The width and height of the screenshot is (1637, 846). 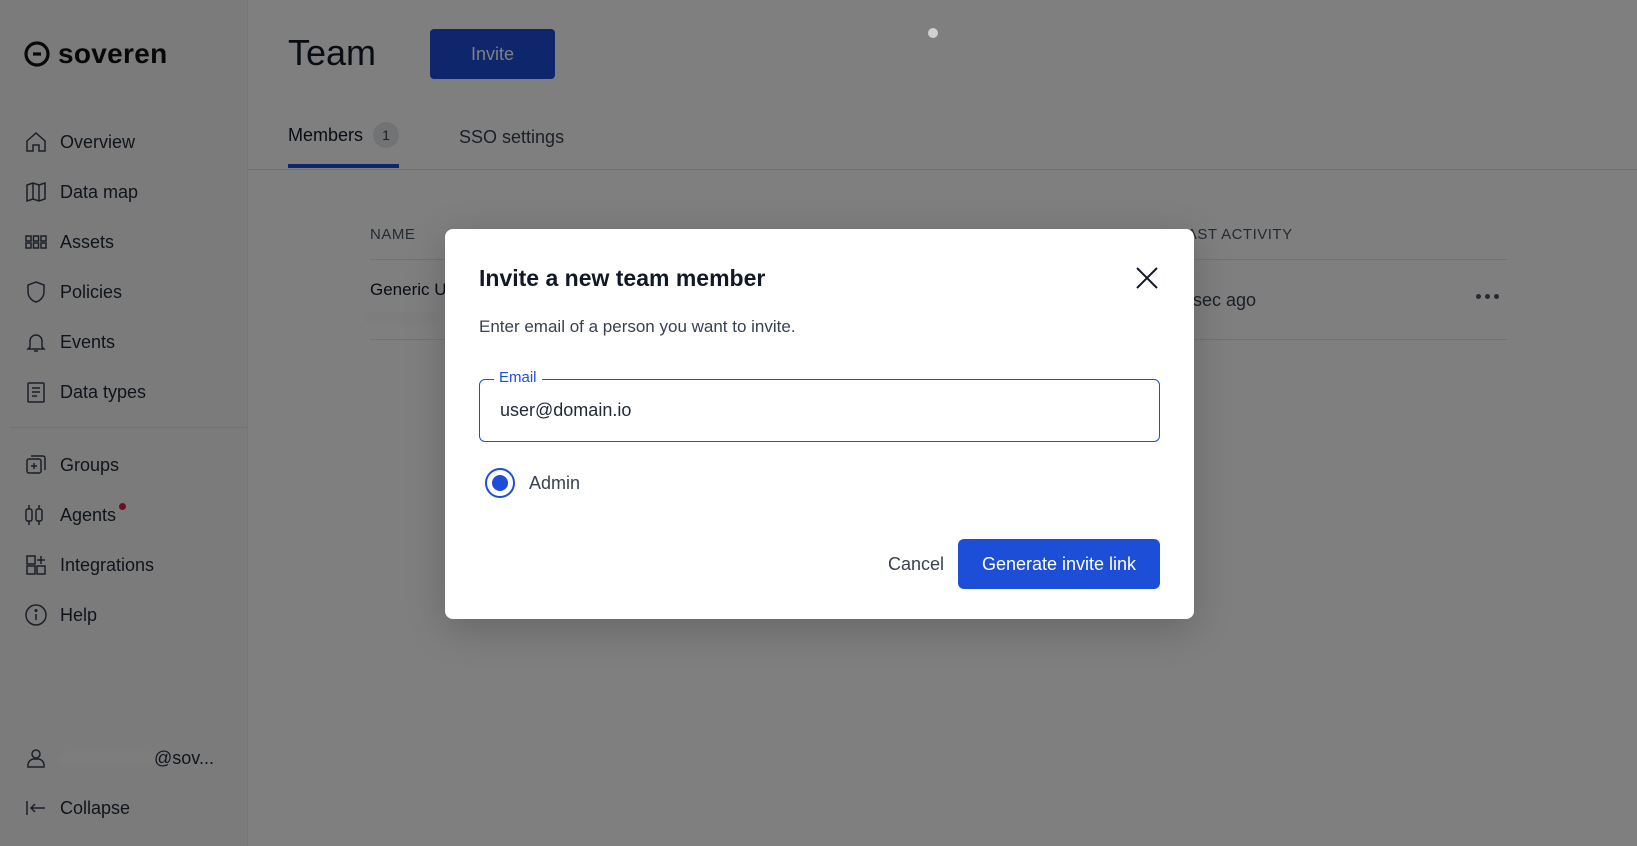 What do you see at coordinates (555, 482) in the screenshot?
I see `admin-radio-label: Admin` at bounding box center [555, 482].